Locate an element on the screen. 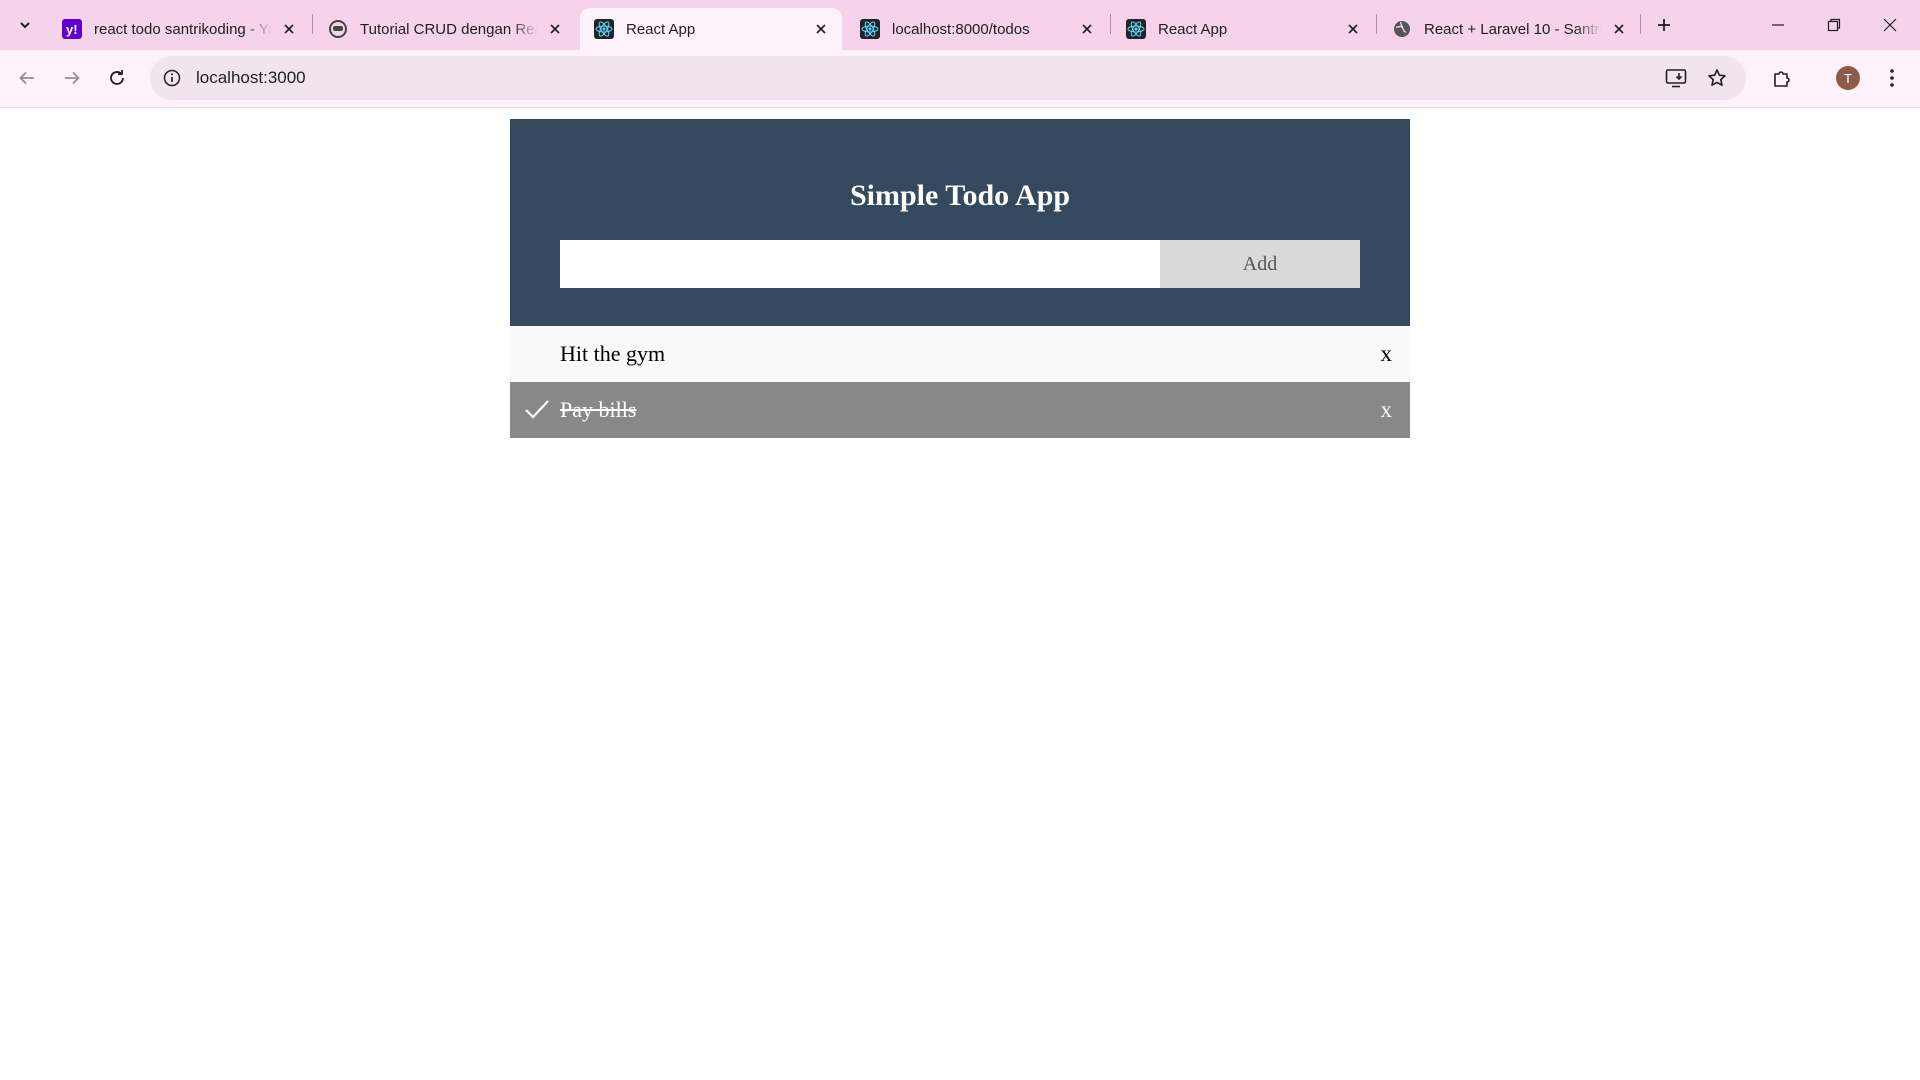 The image size is (1920, 1080). restore-icon is located at coordinates (1834, 25).